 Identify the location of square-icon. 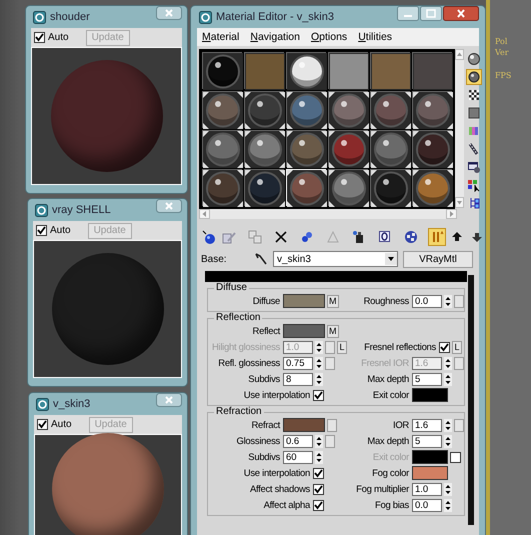
(474, 113).